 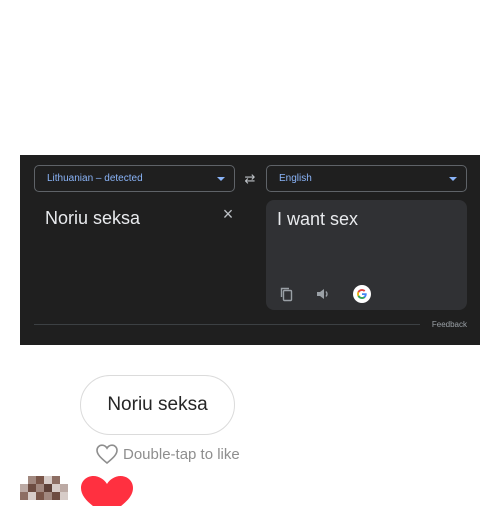 What do you see at coordinates (92, 218) in the screenshot?
I see `source-text-input: Noriu seksa` at bounding box center [92, 218].